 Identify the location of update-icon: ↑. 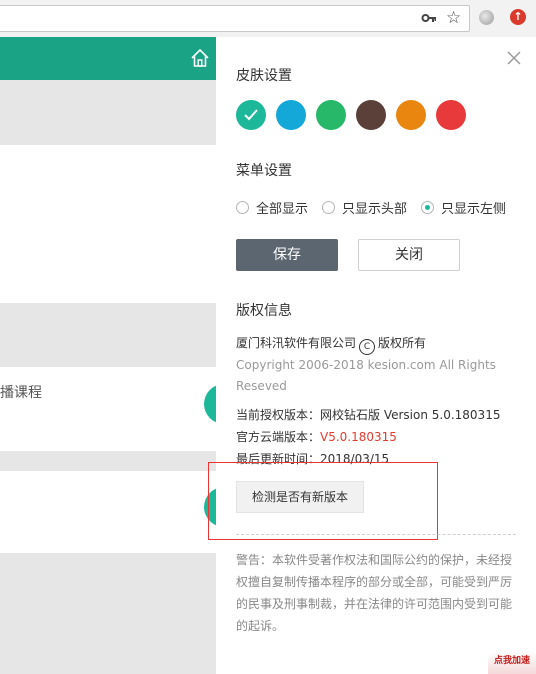
(518, 17).